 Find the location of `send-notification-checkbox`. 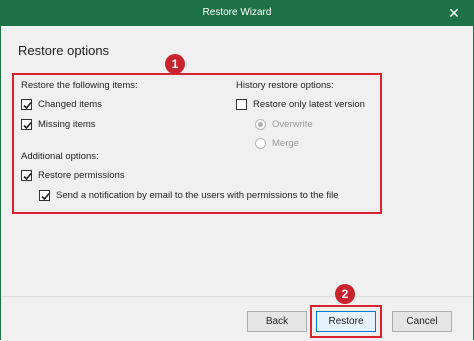

send-notification-checkbox is located at coordinates (44, 195).